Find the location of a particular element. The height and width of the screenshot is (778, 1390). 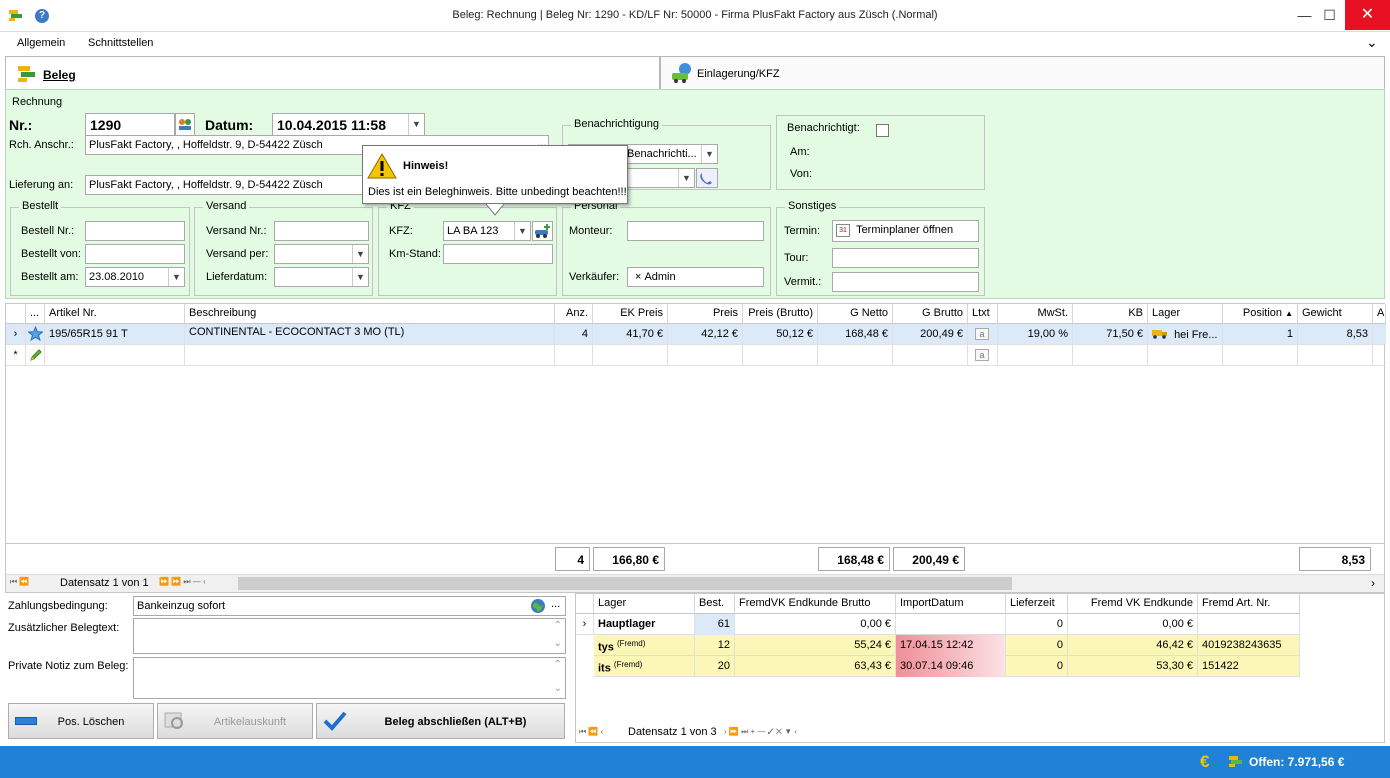

tab-beleg: Beleg is located at coordinates (332, 73).